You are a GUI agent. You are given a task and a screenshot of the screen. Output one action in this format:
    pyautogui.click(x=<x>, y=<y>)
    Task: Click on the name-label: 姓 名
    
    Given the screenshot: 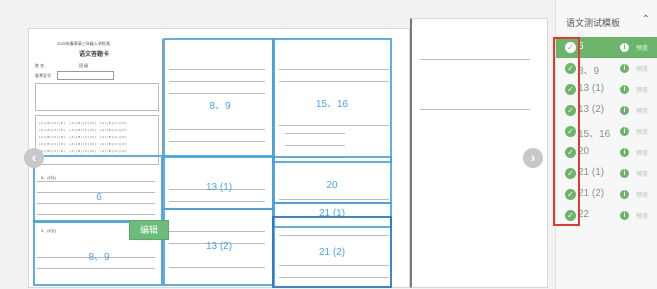 What is the action you would take?
    pyautogui.click(x=40, y=65)
    